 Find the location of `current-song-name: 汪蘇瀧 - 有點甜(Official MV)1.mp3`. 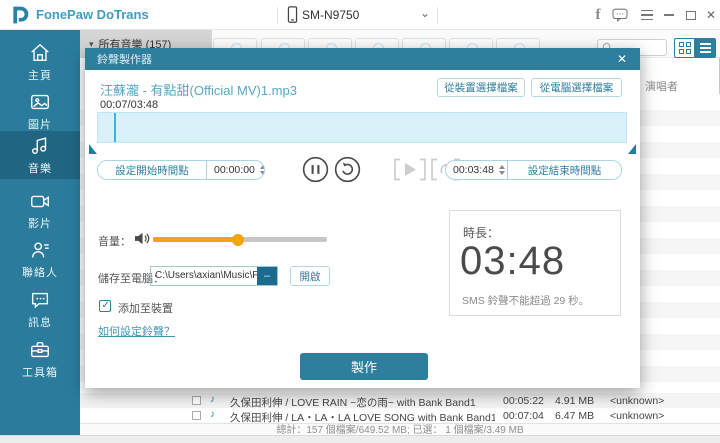

current-song-name: 汪蘇瀧 - 有點甜(Official MV)1.mp3 is located at coordinates (198, 90).